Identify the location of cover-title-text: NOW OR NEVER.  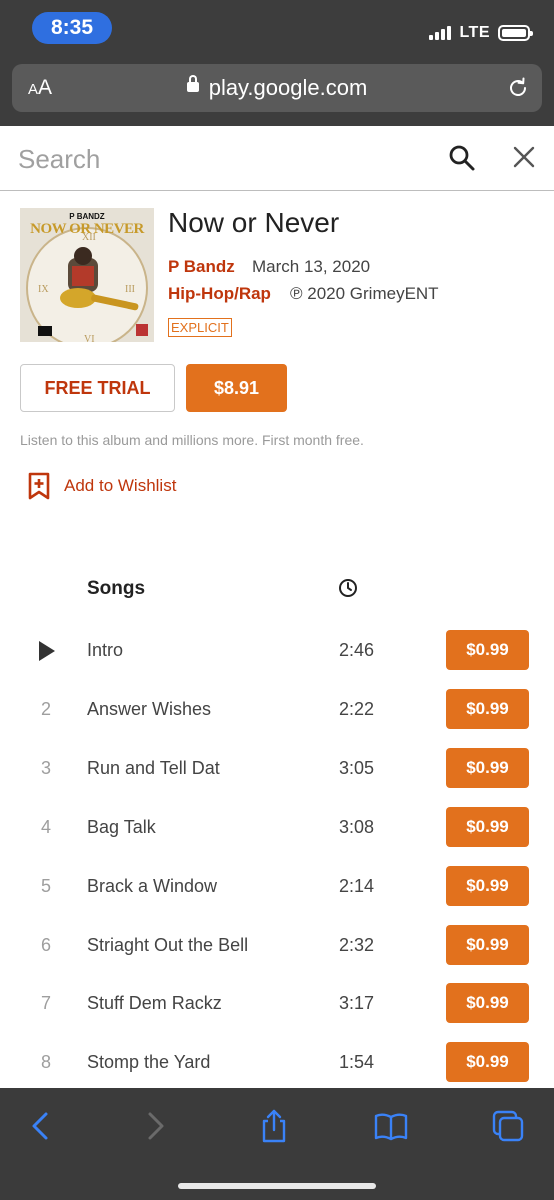
(87, 229).